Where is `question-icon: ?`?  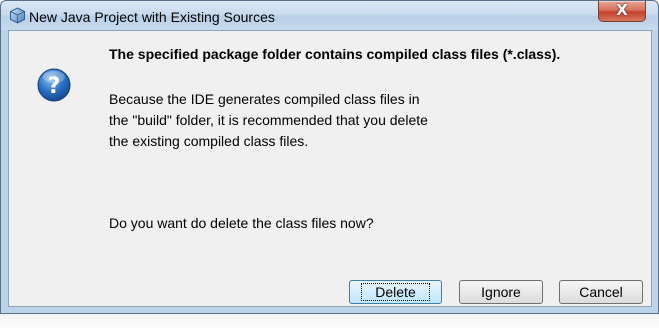
question-icon: ? is located at coordinates (54, 85).